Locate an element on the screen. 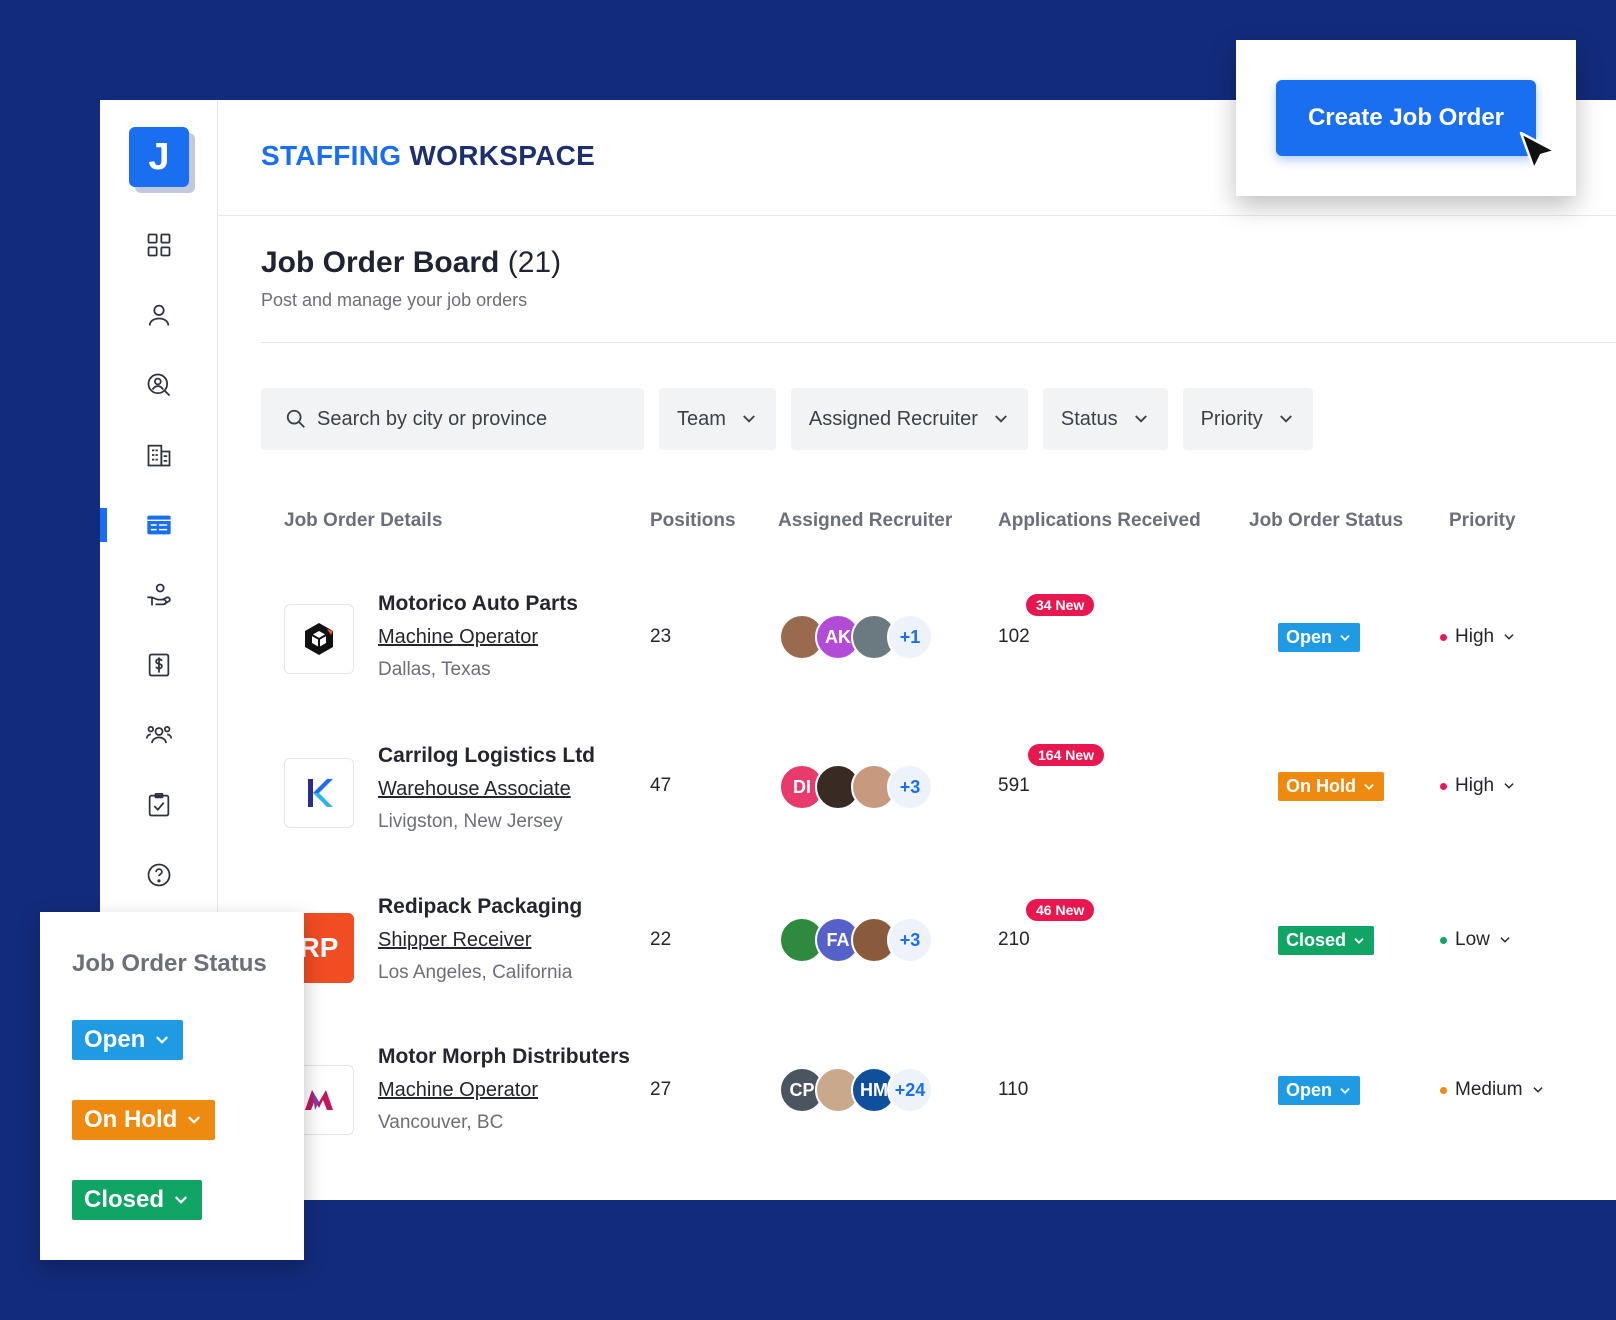 The width and height of the screenshot is (1616, 1320). team-filter-dropdown: Team is located at coordinates (717, 419).